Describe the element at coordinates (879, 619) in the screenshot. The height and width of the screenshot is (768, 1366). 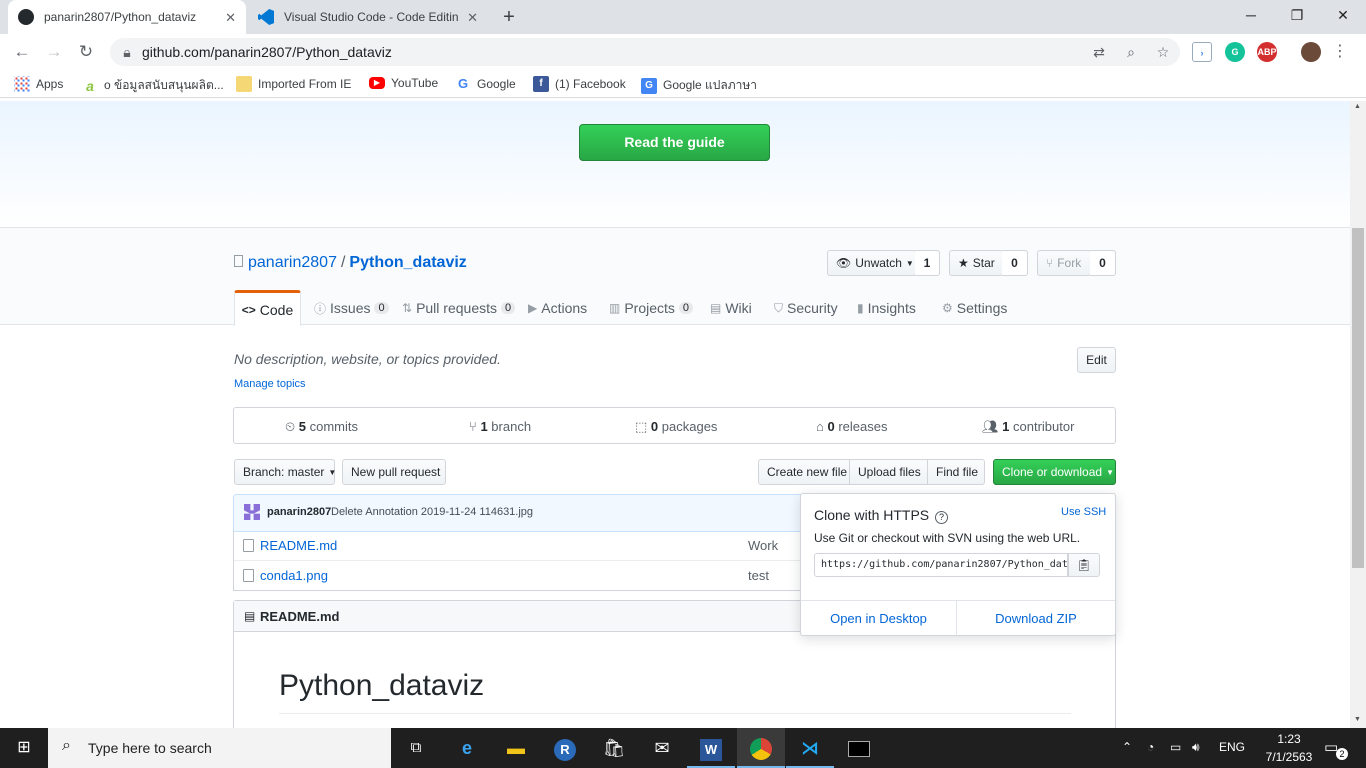
I see `open-in-desktop-button: Open in Desktop` at that location.